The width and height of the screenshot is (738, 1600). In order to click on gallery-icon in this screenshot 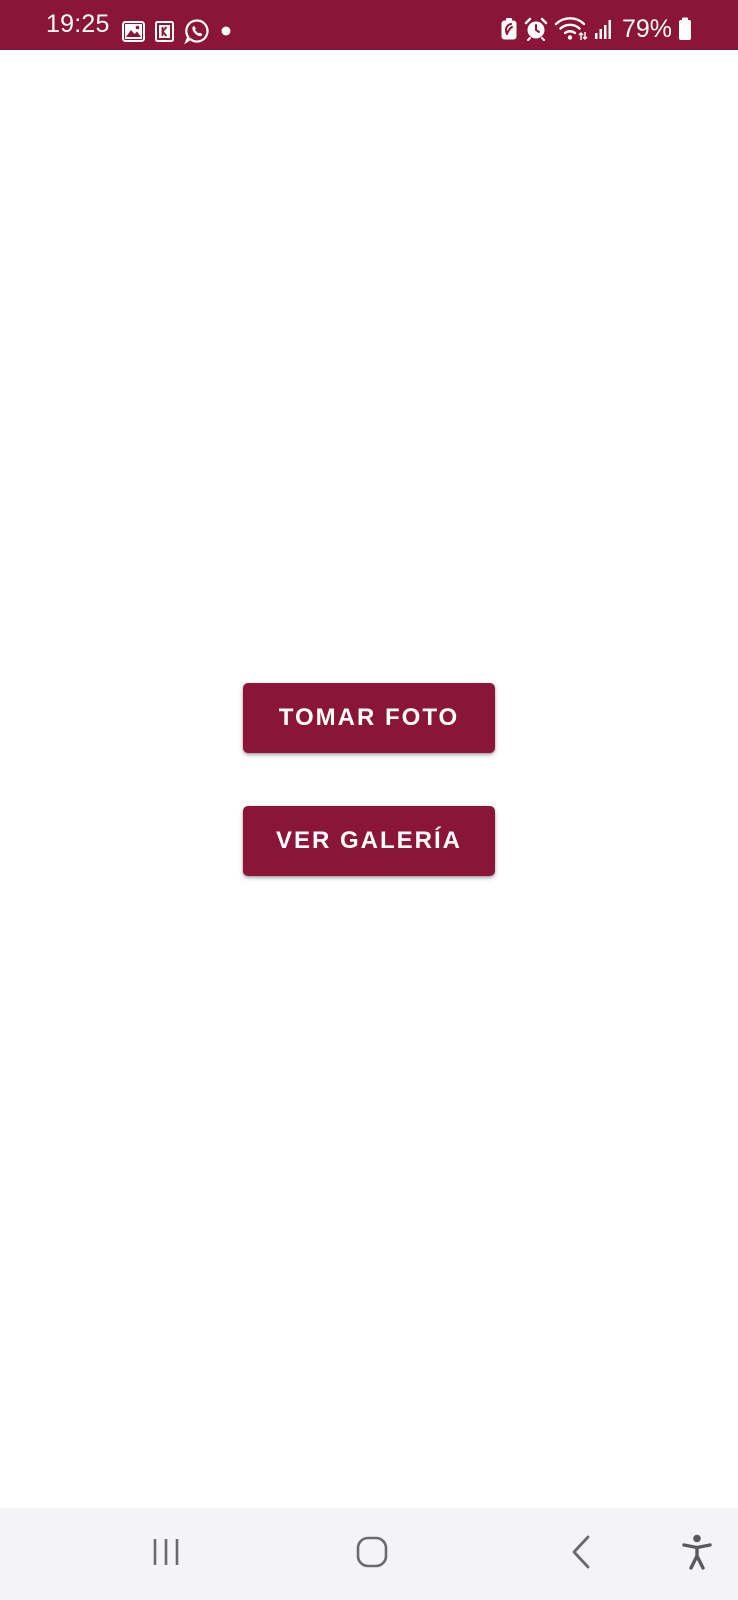, I will do `click(133, 31)`.